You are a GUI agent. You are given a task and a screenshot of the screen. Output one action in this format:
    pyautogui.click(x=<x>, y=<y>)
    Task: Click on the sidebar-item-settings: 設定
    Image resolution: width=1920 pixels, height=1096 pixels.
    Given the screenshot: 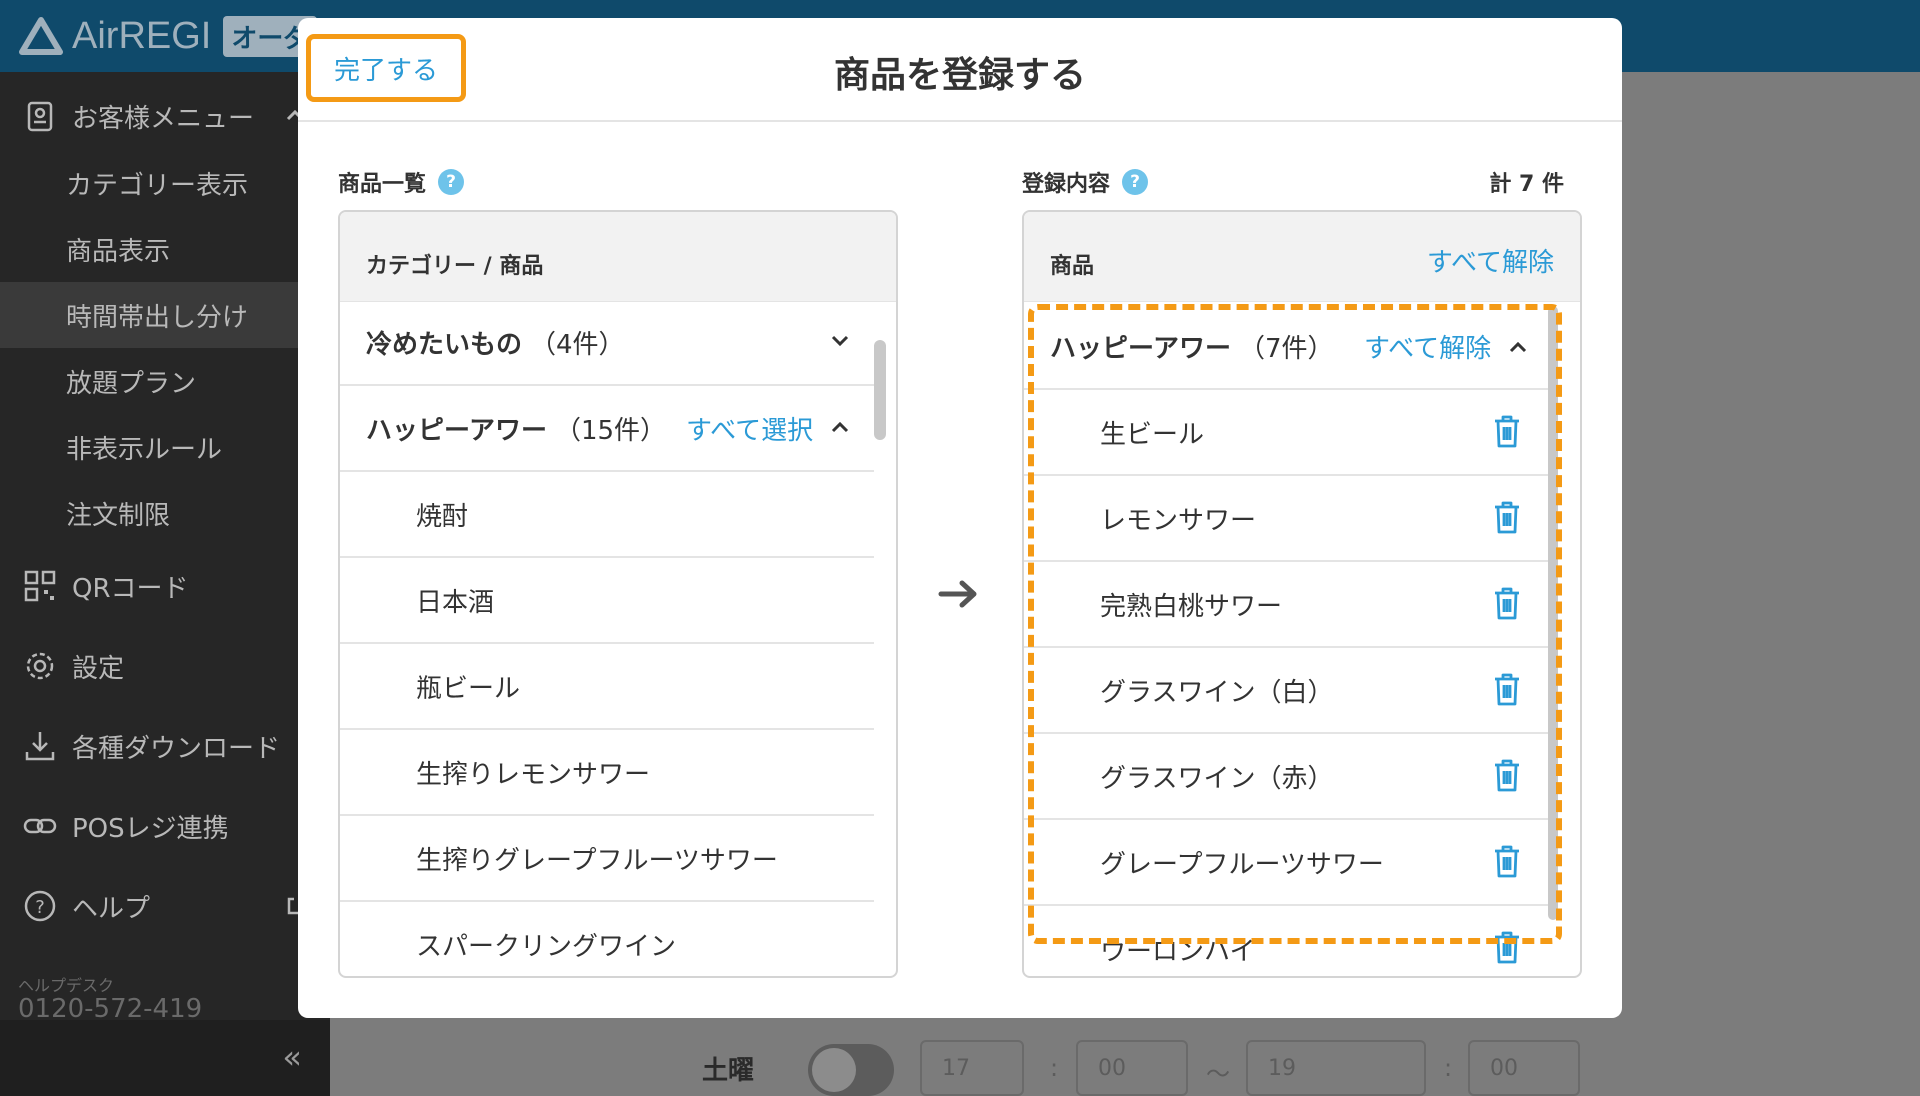 What is the action you would take?
    pyautogui.click(x=165, y=666)
    